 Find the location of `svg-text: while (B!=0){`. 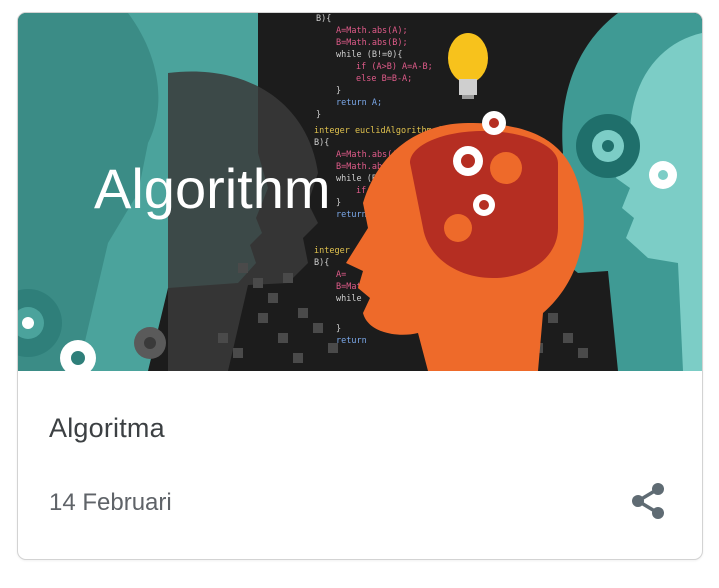

svg-text: while (B!=0){ is located at coordinates (369, 55).